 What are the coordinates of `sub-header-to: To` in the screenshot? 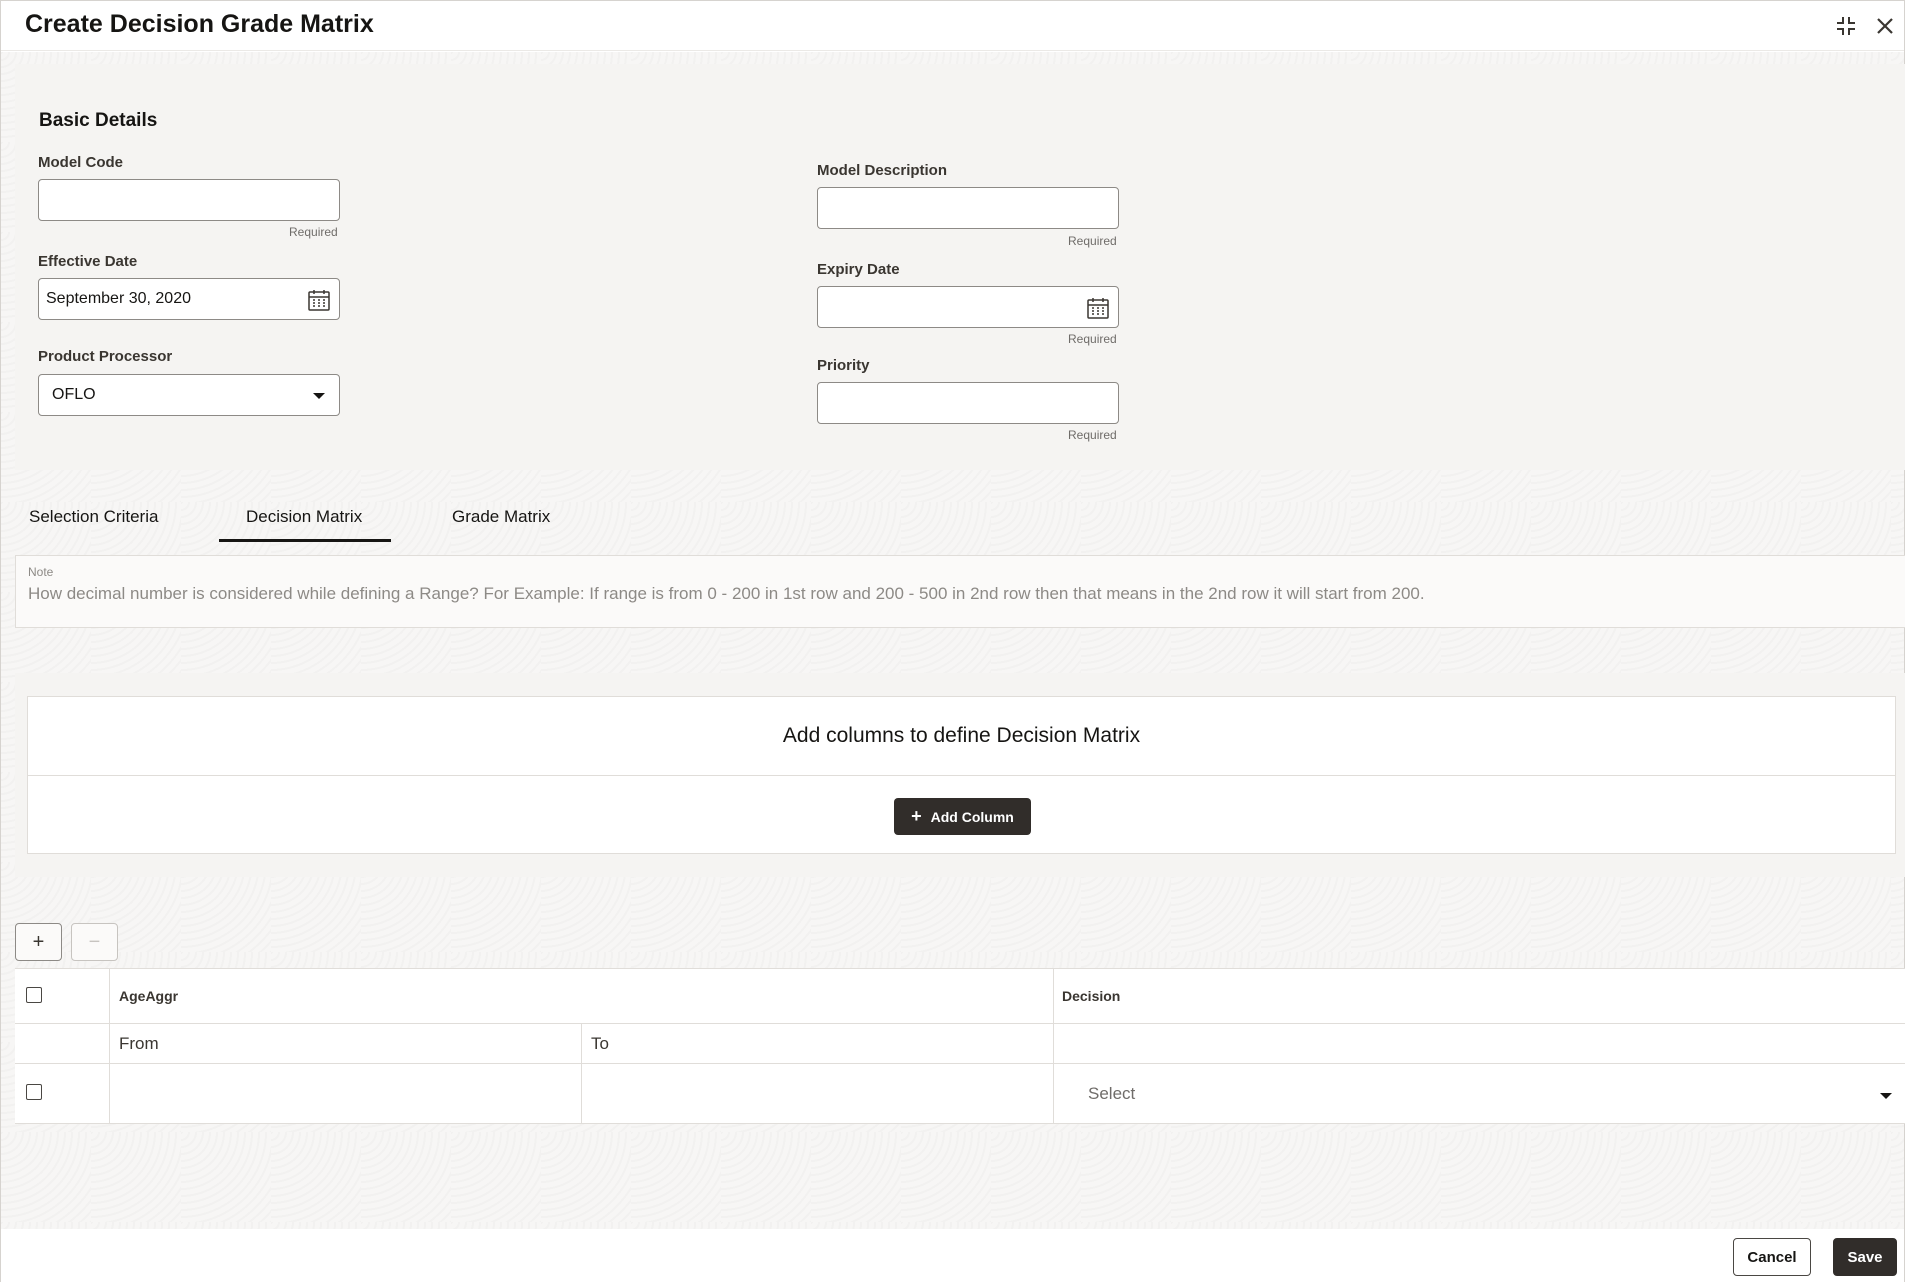 It's located at (818, 1044).